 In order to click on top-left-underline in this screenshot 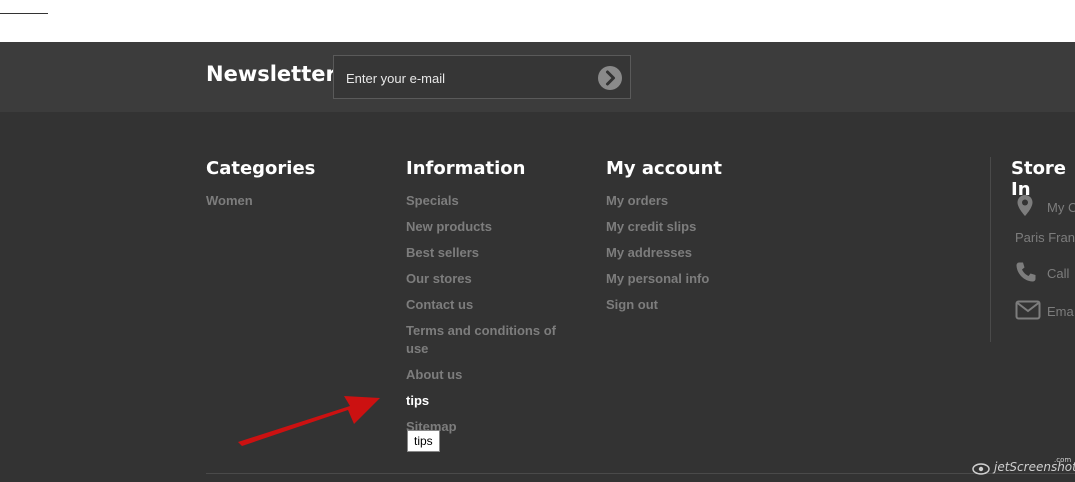, I will do `click(24, 13)`.